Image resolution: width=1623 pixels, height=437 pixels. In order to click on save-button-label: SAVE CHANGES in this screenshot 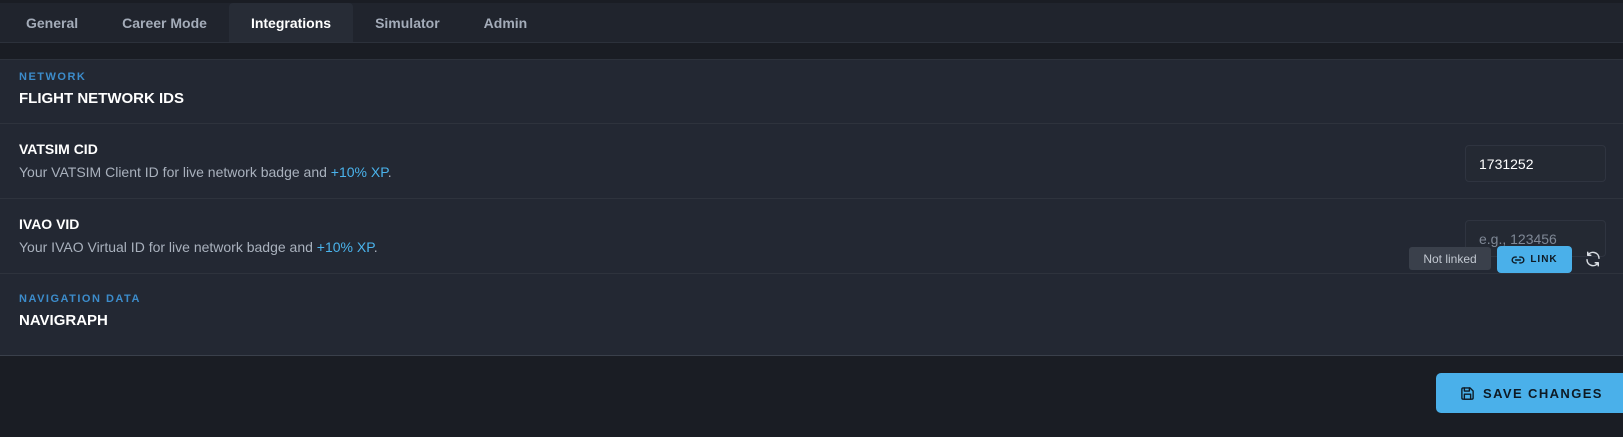, I will do `click(1543, 393)`.